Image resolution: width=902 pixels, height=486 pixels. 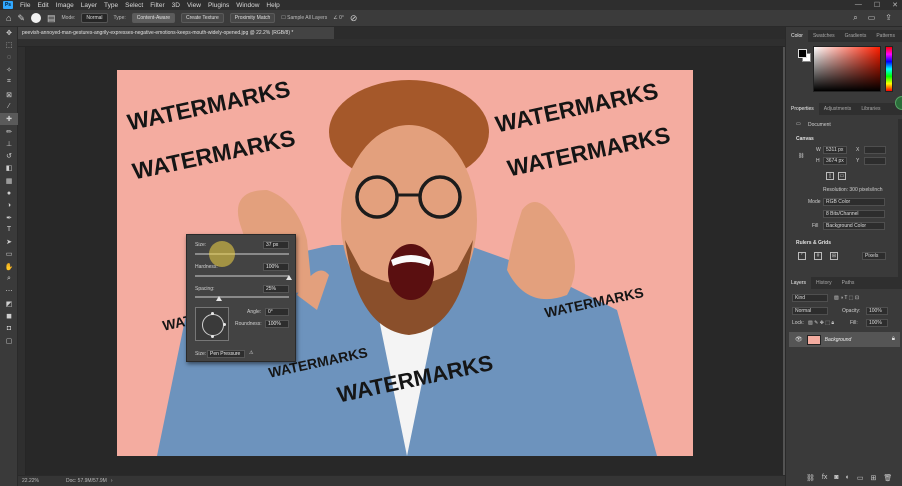 What do you see at coordinates (810, 311) in the screenshot?
I see `blend-mode-select: Normal` at bounding box center [810, 311].